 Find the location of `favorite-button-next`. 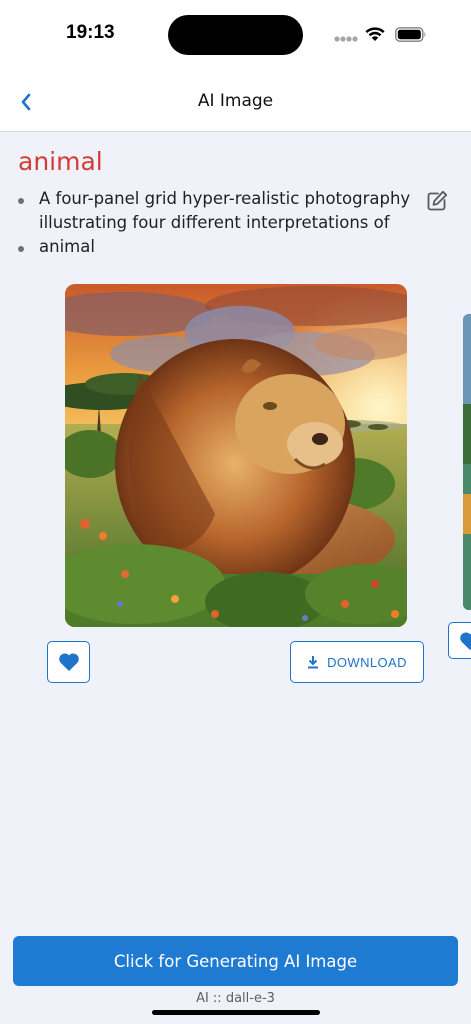

favorite-button-next is located at coordinates (459, 640).